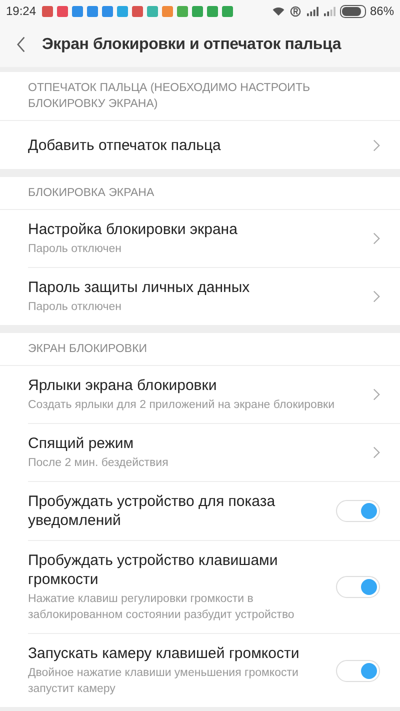 This screenshot has height=711, width=400. What do you see at coordinates (81, 443) in the screenshot?
I see `item-title: Спящий режим` at bounding box center [81, 443].